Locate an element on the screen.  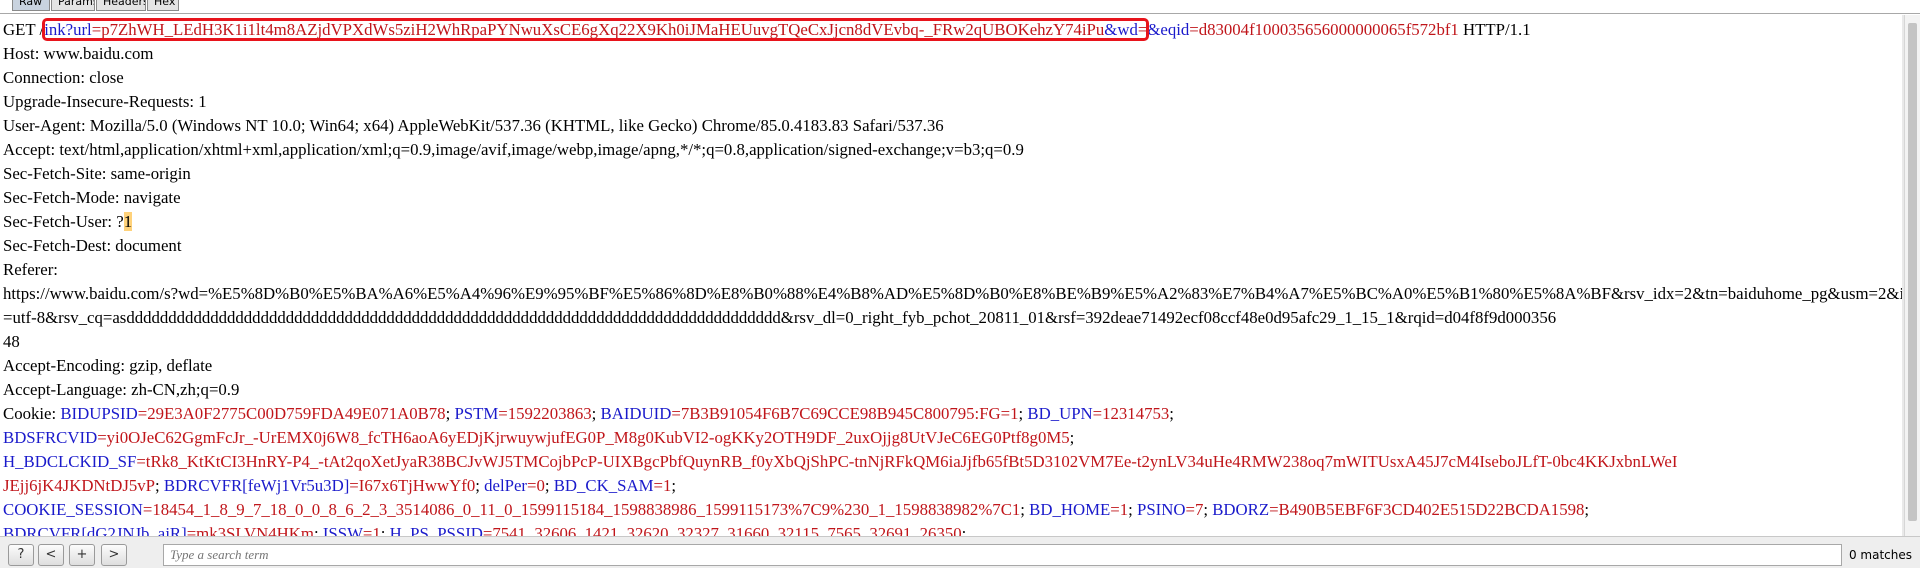
request-text-segment: Referer: is located at coordinates (30, 269).